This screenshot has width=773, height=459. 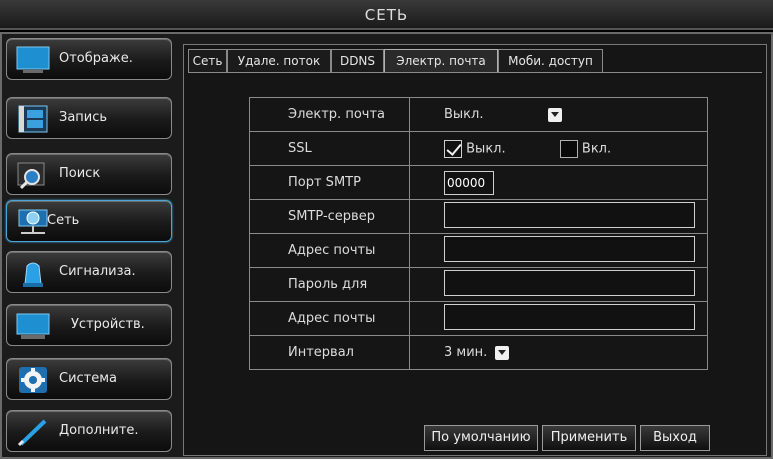 I want to click on sidebar-item-label: Система, so click(x=88, y=378).